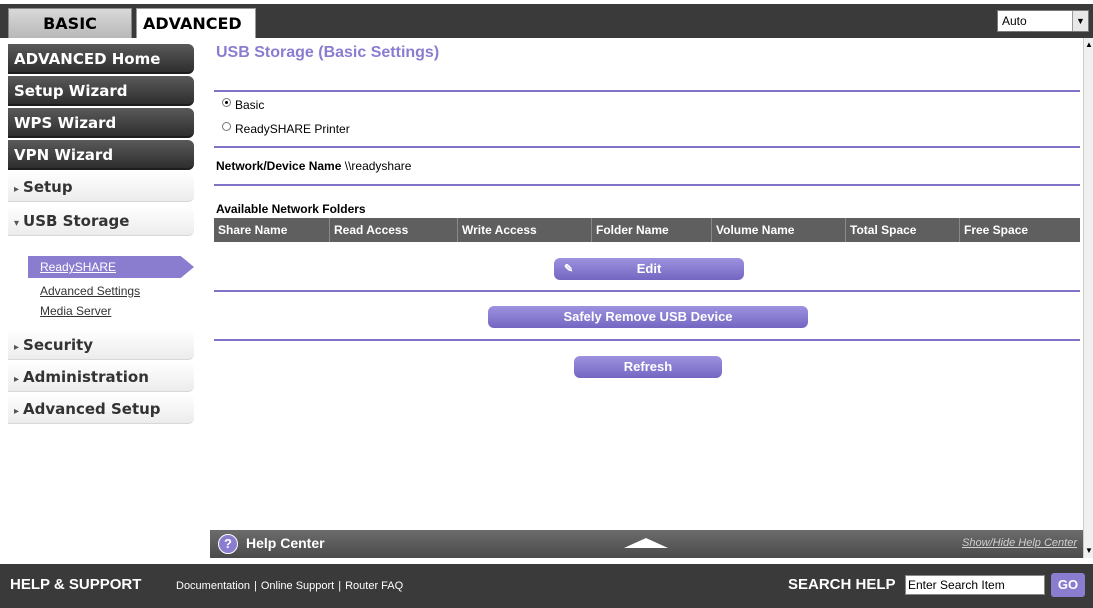 This screenshot has height=608, width=1093. I want to click on refresh-button: Refresh, so click(648, 367).